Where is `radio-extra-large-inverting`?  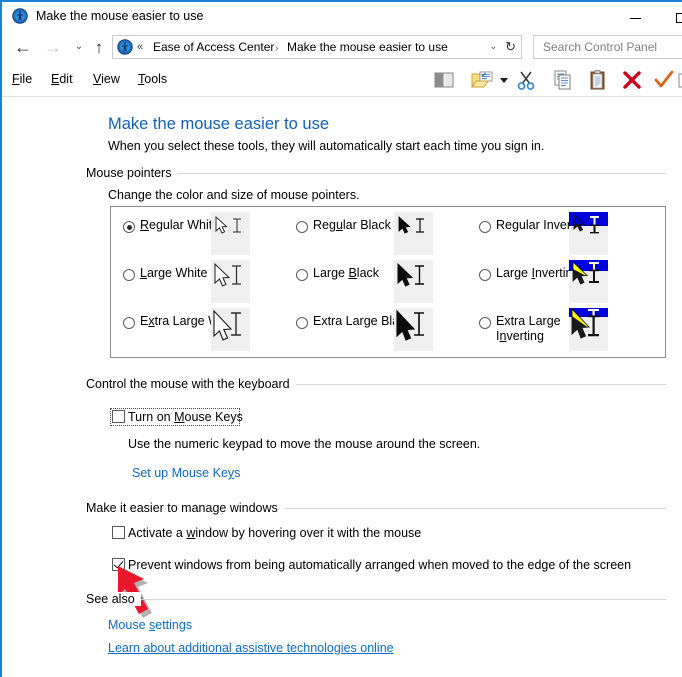
radio-extra-large-inverting is located at coordinates (485, 323).